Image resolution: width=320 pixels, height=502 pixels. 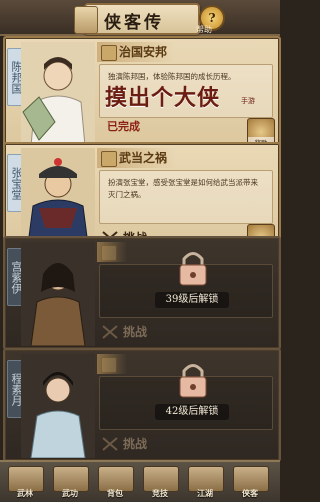 I want to click on bottom-nav: 武林 武功 背包 竞技 江湖 侠客, so click(x=140, y=481).